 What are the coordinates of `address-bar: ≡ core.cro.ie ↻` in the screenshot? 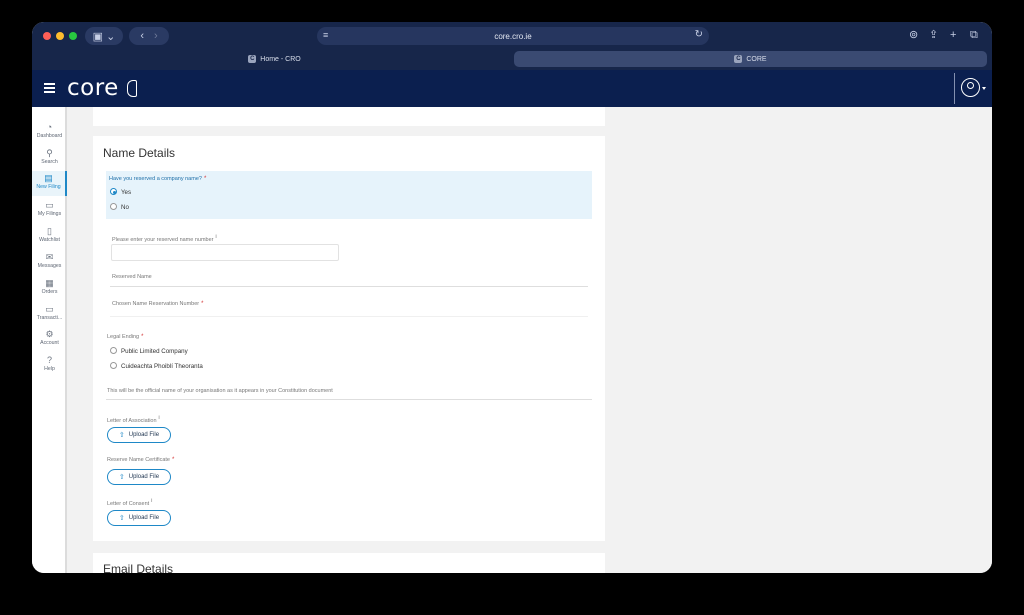 It's located at (513, 36).